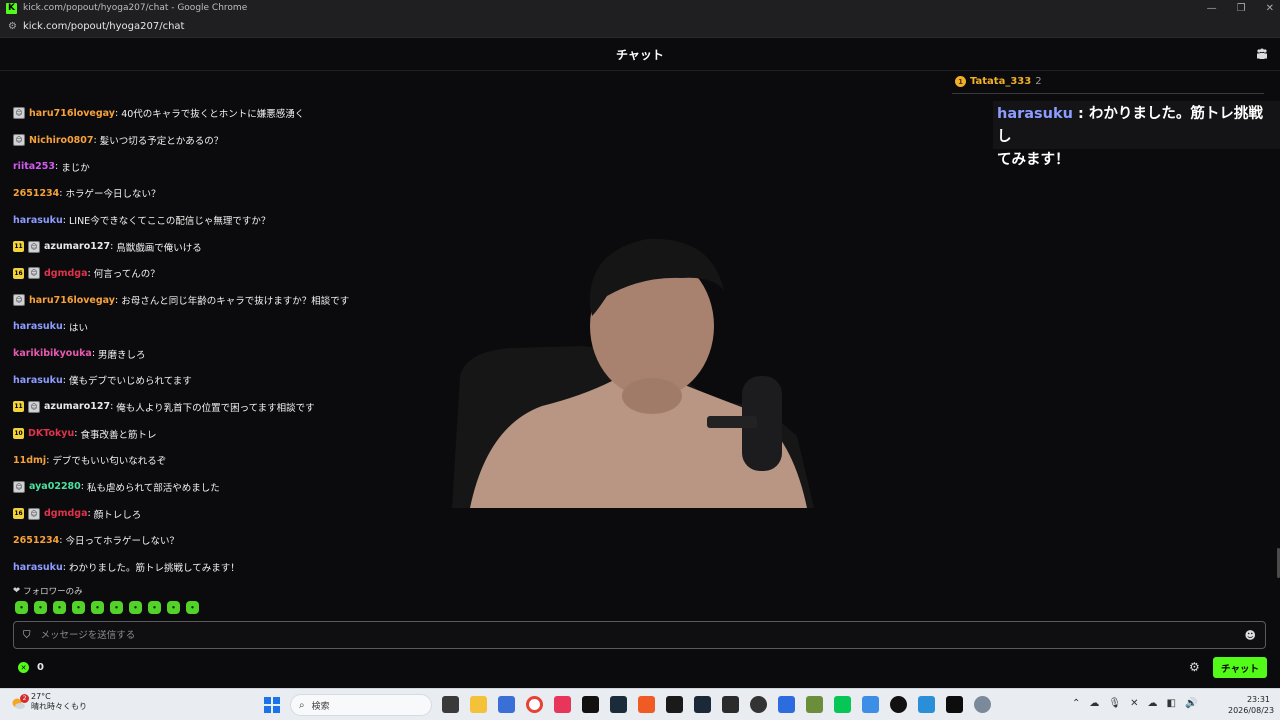 This screenshot has height=720, width=1280. Describe the element at coordinates (161, 142) in the screenshot. I see `chat-message-text: 髪いつ切る予定とかあるの？` at that location.